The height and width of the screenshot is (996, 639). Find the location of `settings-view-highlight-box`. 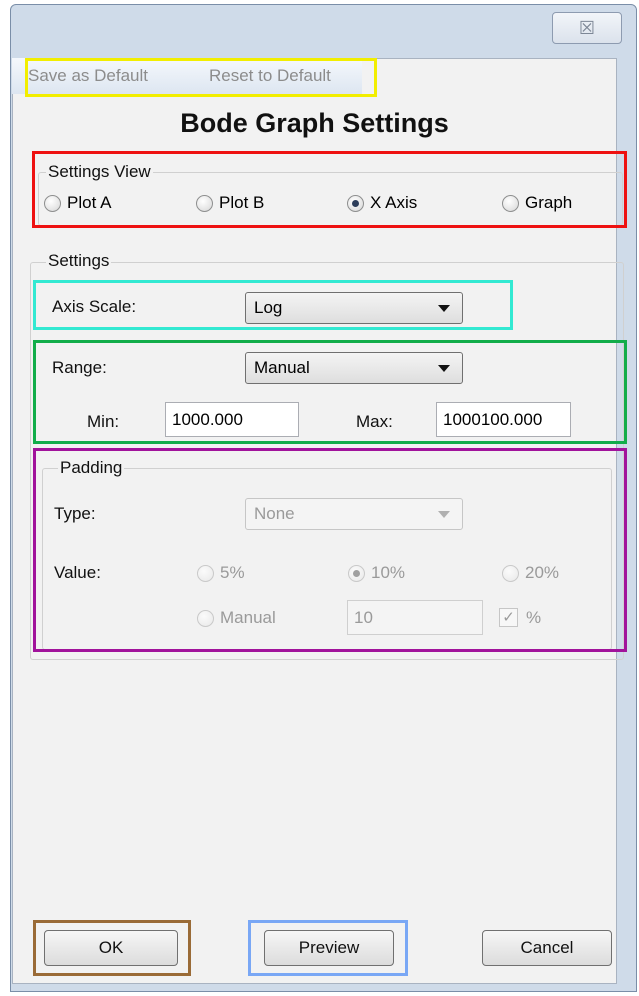

settings-view-highlight-box is located at coordinates (329, 189).